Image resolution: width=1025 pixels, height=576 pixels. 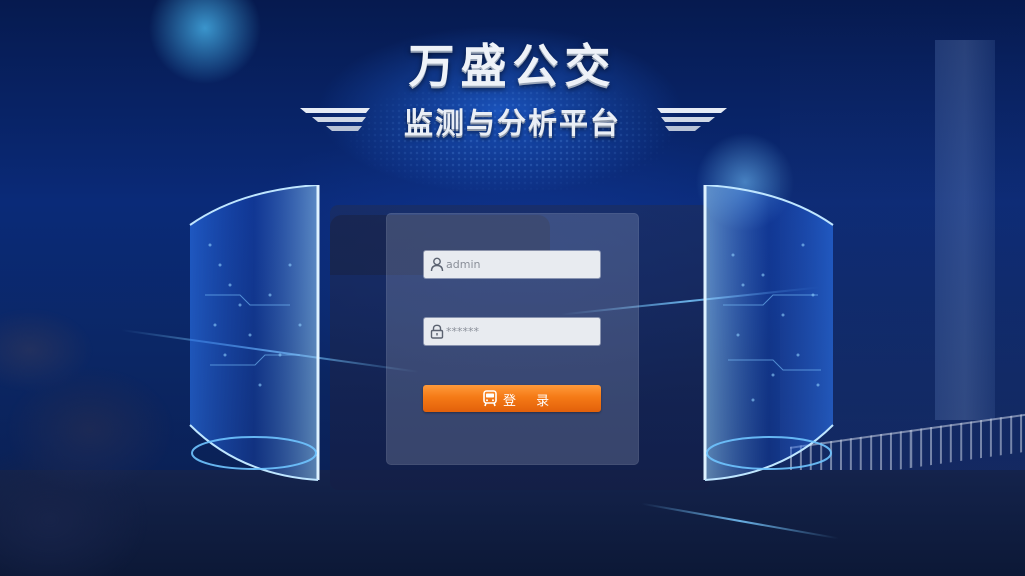 What do you see at coordinates (773, 335) in the screenshot?
I see `glass-cylinder-right` at bounding box center [773, 335].